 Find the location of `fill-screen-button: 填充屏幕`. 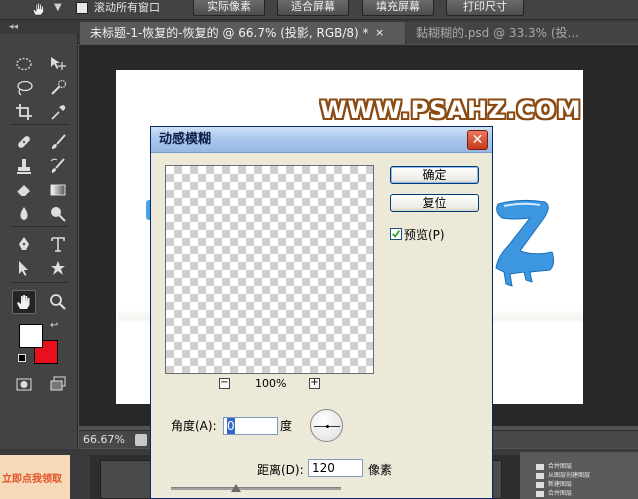

fill-screen-button: 填充屏幕 is located at coordinates (398, 8).